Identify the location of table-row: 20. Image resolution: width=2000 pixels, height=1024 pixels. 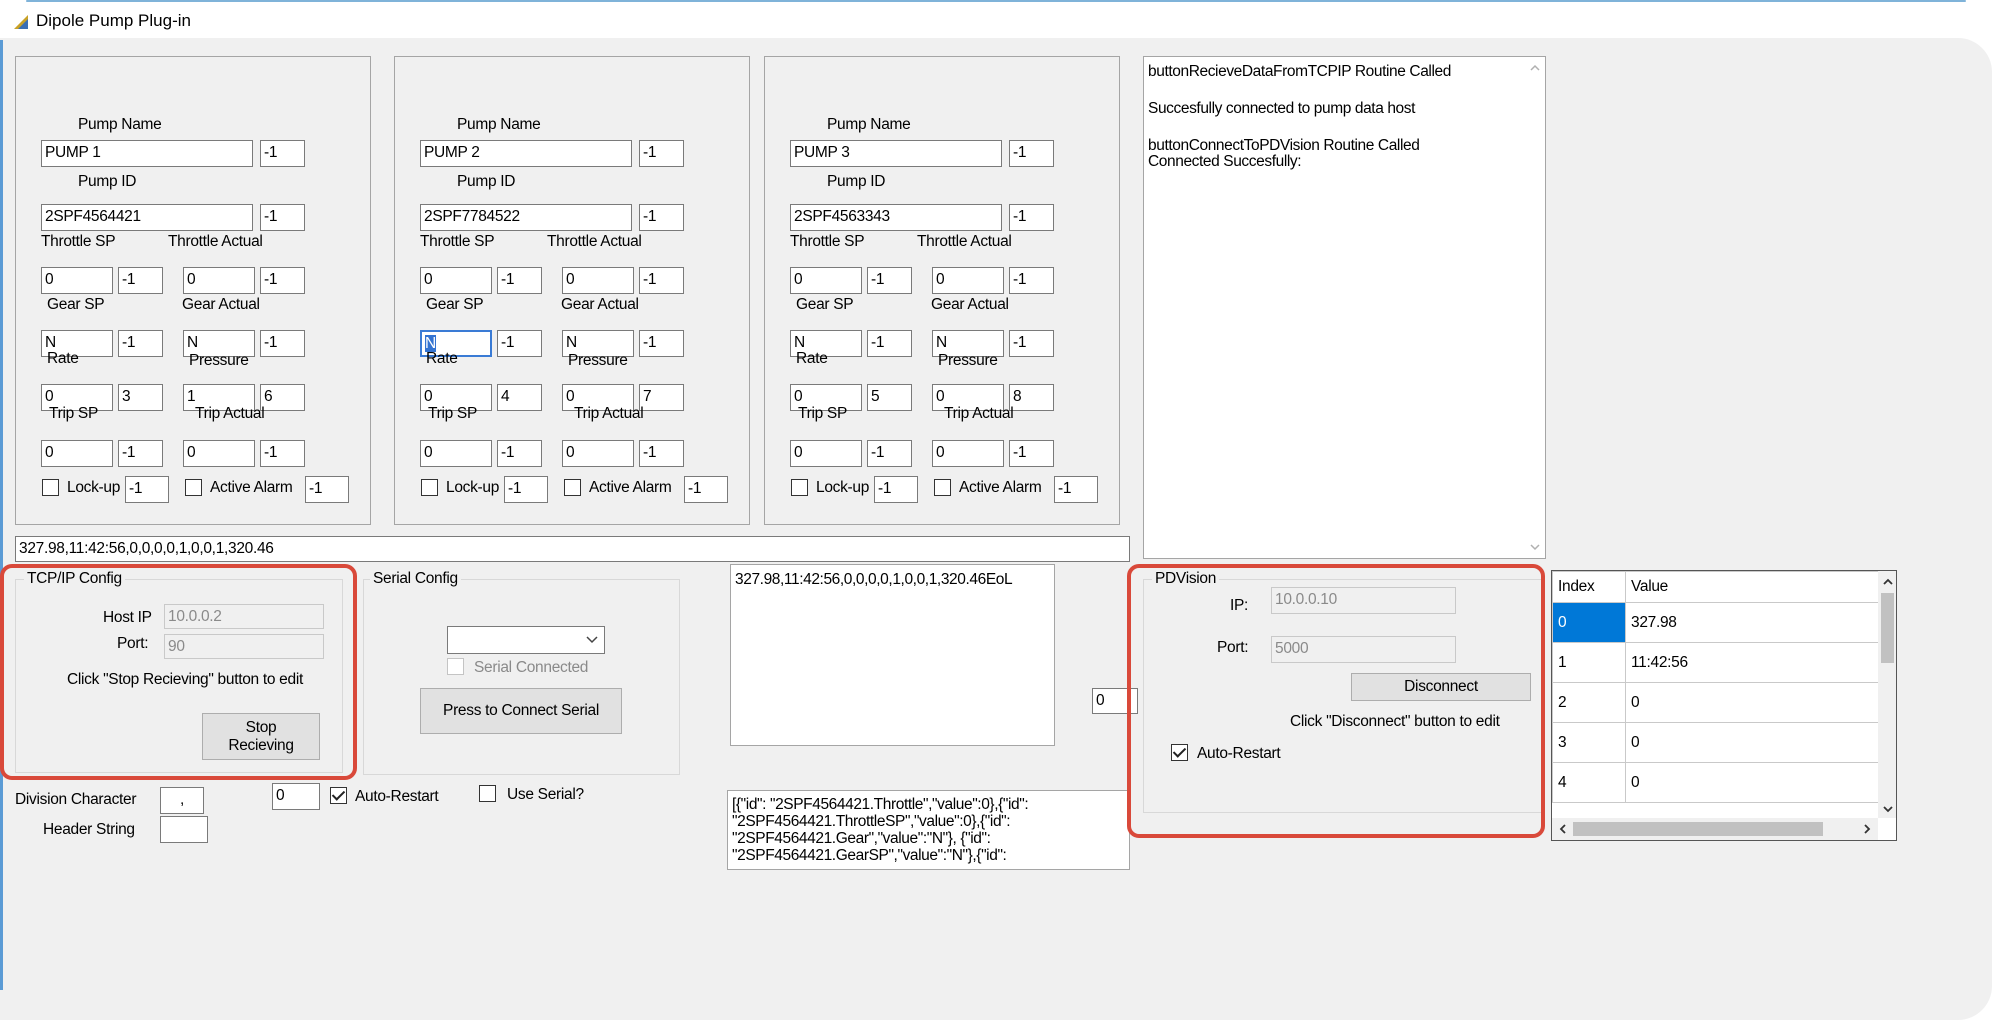
(1715, 702).